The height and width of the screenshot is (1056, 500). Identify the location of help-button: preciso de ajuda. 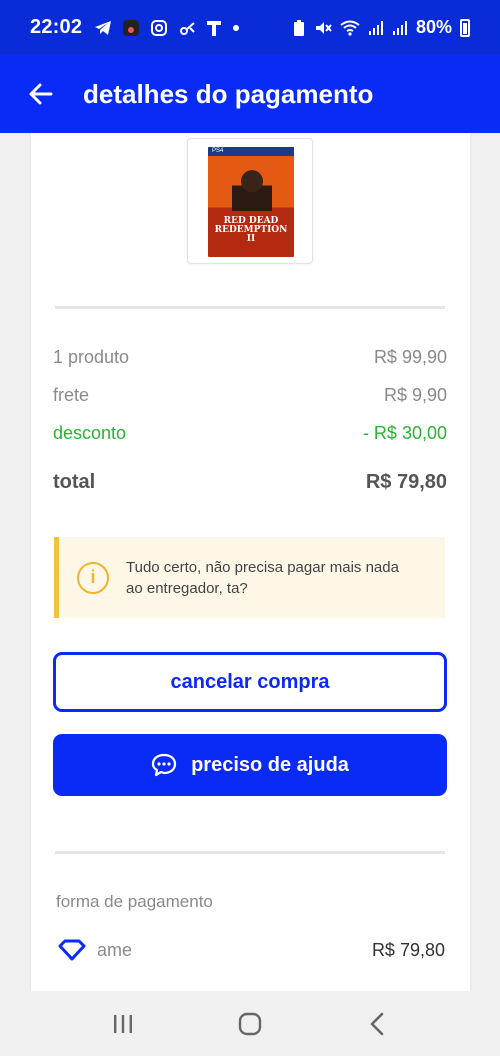
(250, 765).